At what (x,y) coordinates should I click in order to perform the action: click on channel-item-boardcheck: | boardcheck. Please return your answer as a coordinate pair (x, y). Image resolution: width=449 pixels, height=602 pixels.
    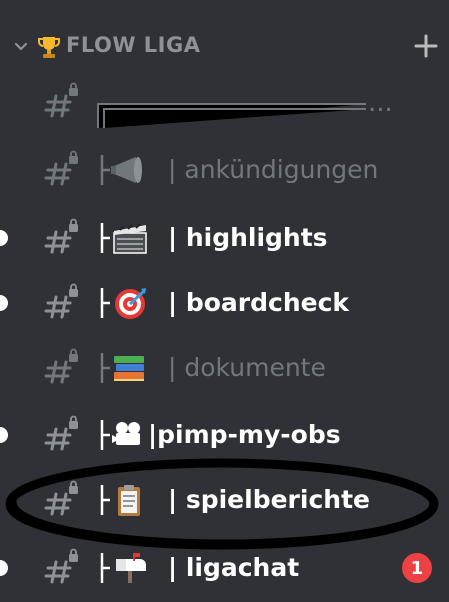
    Looking at the image, I should click on (224, 303).